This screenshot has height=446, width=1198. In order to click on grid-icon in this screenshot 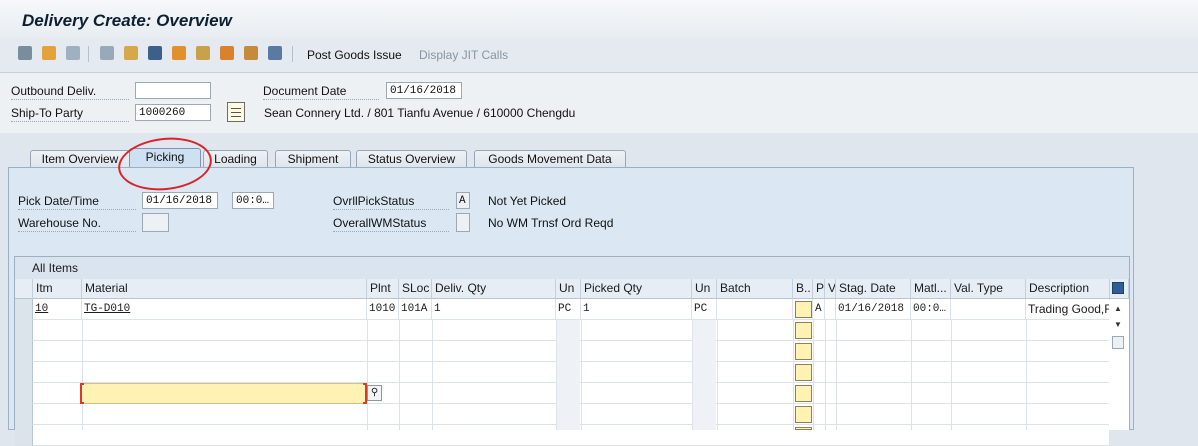, I will do `click(275, 53)`.